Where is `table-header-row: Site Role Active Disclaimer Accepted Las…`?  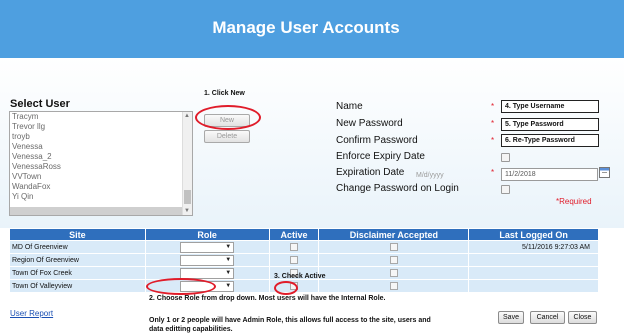 table-header-row: Site Role Active Disclaimer Accepted Las… is located at coordinates (304, 234).